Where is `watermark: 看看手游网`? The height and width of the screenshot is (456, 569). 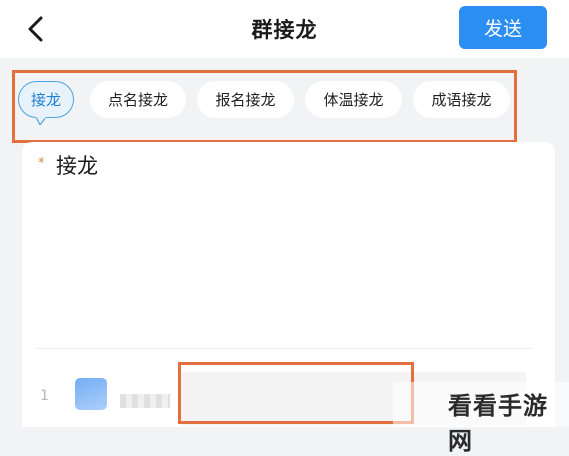
watermark: 看看手游网 is located at coordinates (481, 418).